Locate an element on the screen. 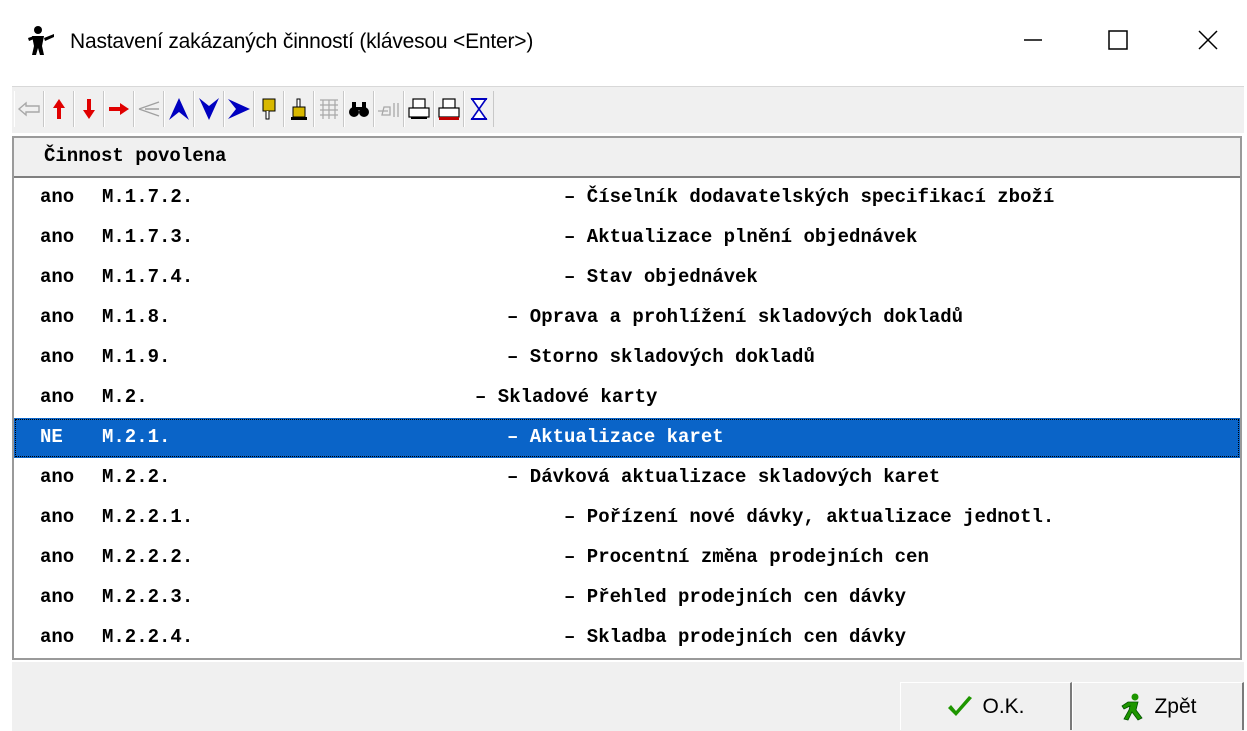  print-icon is located at coordinates (419, 108).